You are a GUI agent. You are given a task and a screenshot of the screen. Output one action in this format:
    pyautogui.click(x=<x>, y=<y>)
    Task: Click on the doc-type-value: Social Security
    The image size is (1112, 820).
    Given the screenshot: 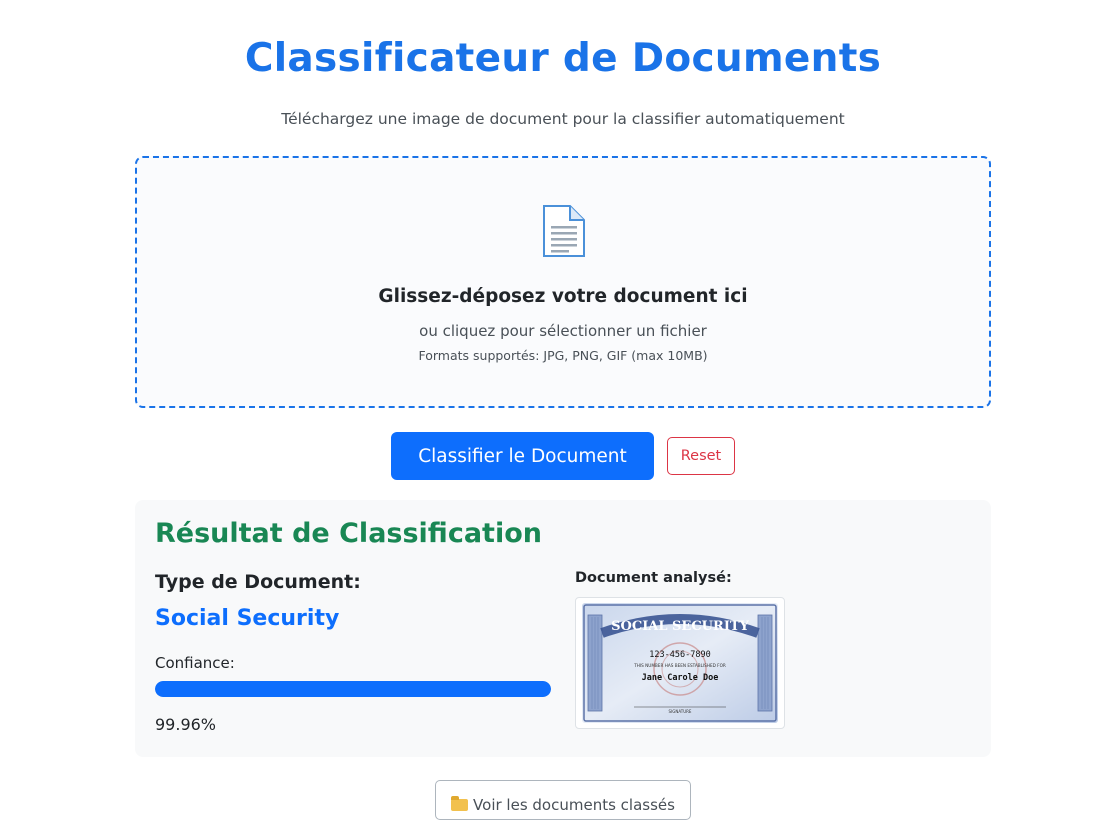 What is the action you would take?
    pyautogui.click(x=247, y=618)
    